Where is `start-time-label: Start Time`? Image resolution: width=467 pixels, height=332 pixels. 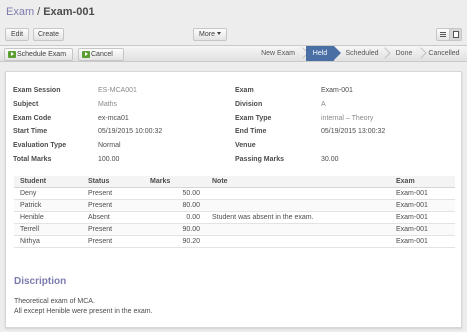
start-time-label: Start Time is located at coordinates (30, 131).